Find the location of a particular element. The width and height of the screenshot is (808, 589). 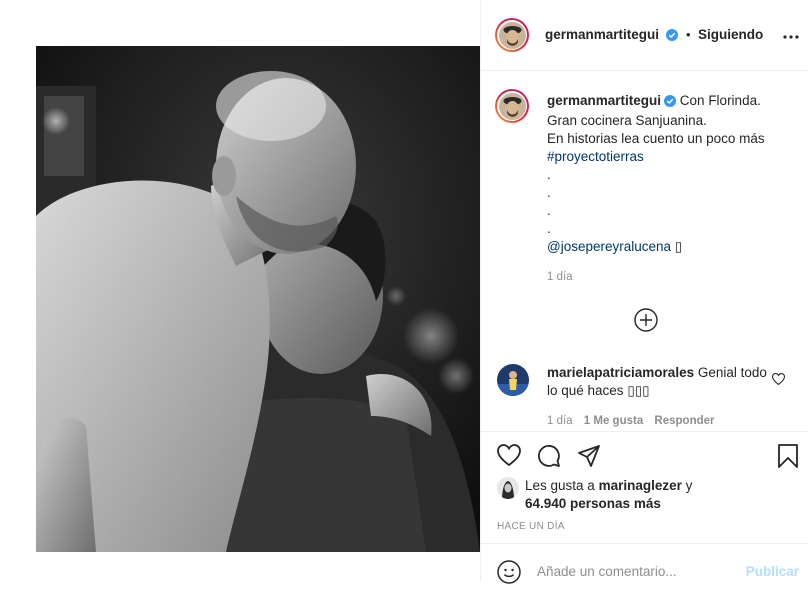

likes-prefix: Les gusta a is located at coordinates (560, 485).